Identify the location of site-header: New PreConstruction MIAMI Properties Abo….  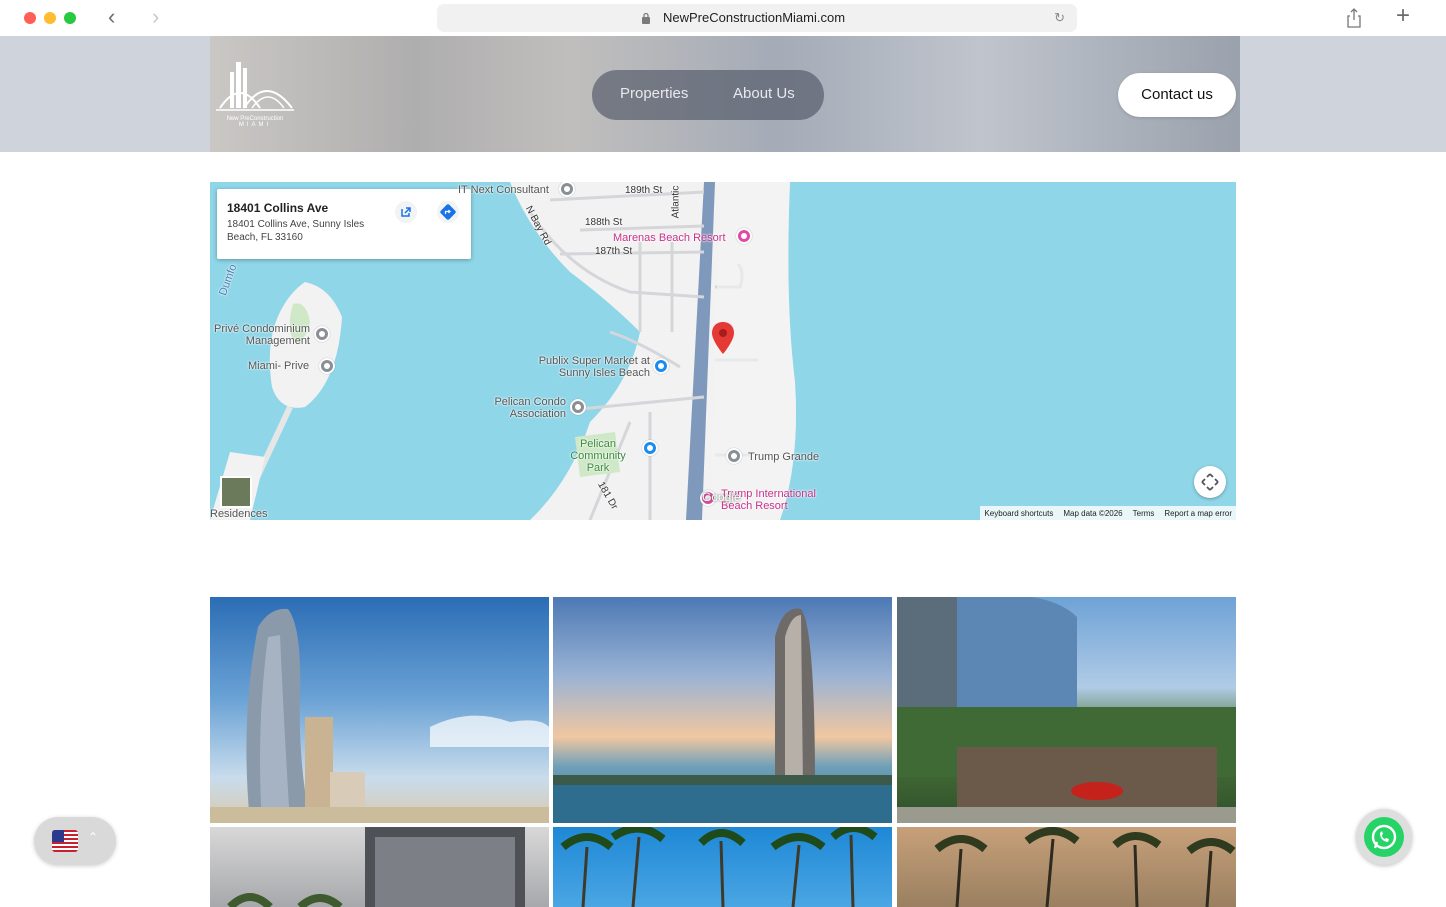
(723, 94).